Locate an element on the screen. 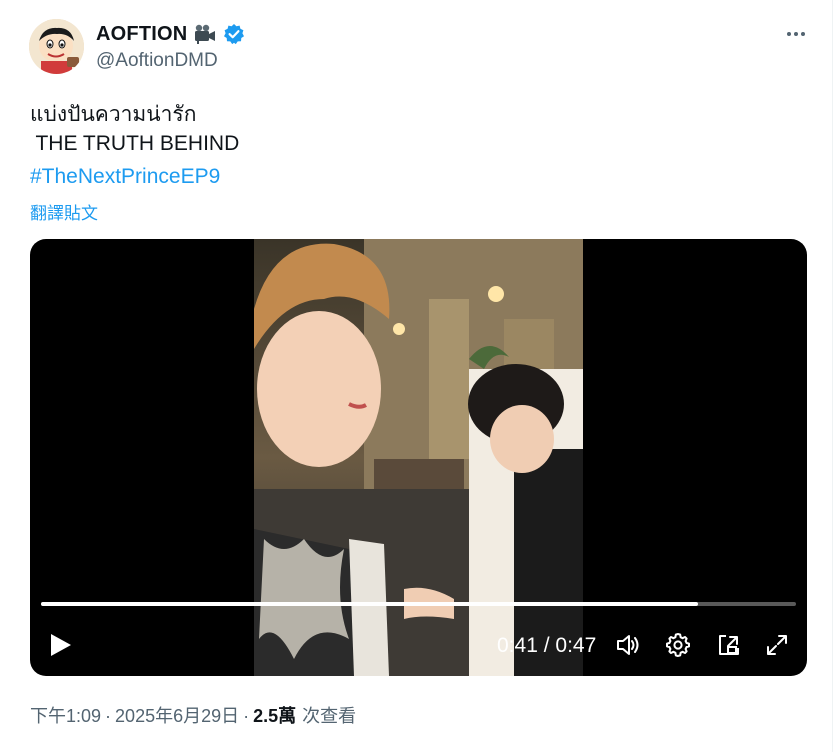 The height and width of the screenshot is (752, 839). volume-icon is located at coordinates (628, 645).